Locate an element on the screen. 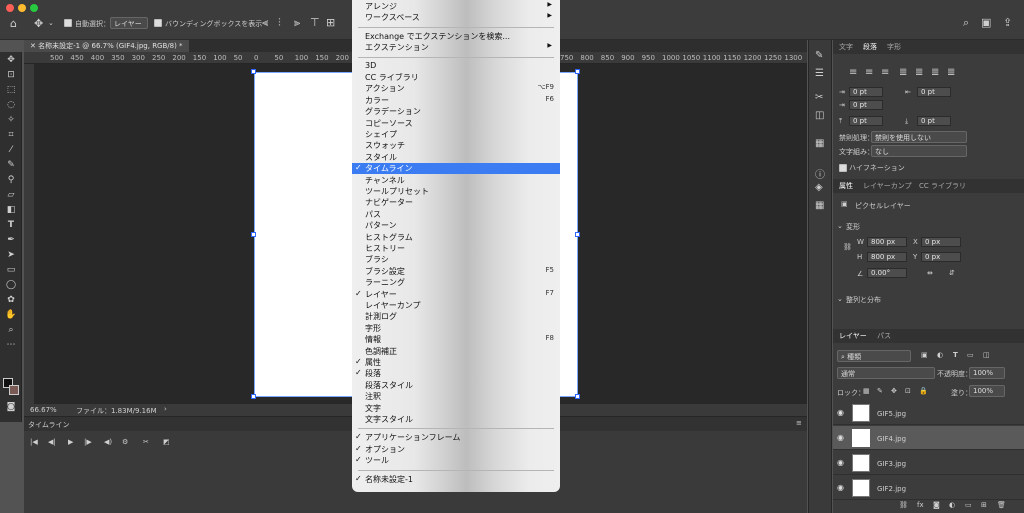 This screenshot has width=1024, height=513. menu-item: 段落スタイル is located at coordinates (456, 385).